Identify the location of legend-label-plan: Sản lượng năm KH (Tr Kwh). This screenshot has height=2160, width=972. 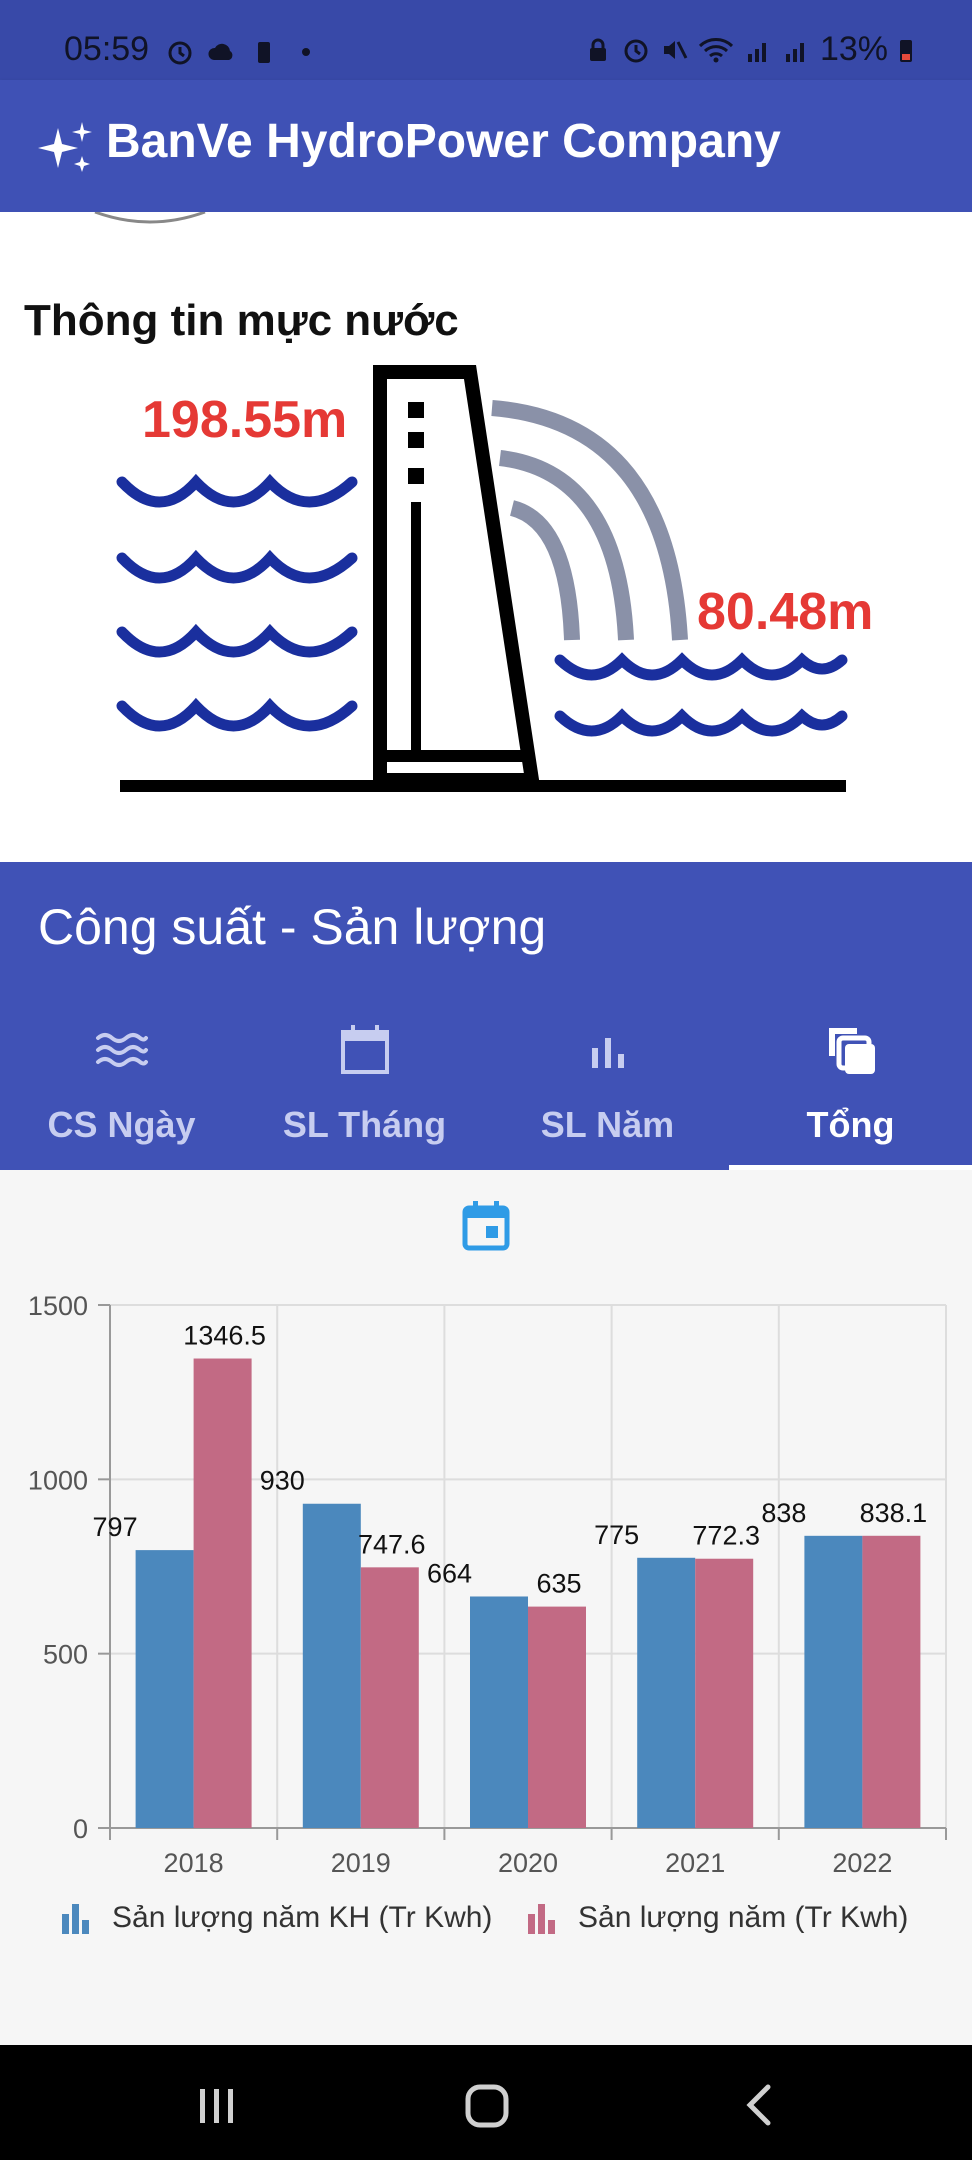
(302, 1917).